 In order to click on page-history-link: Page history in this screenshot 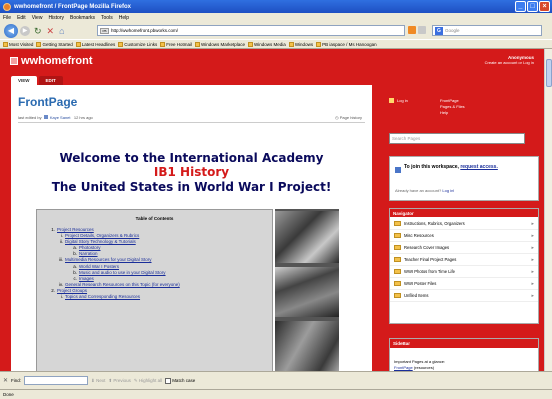, I will do `click(351, 117)`.